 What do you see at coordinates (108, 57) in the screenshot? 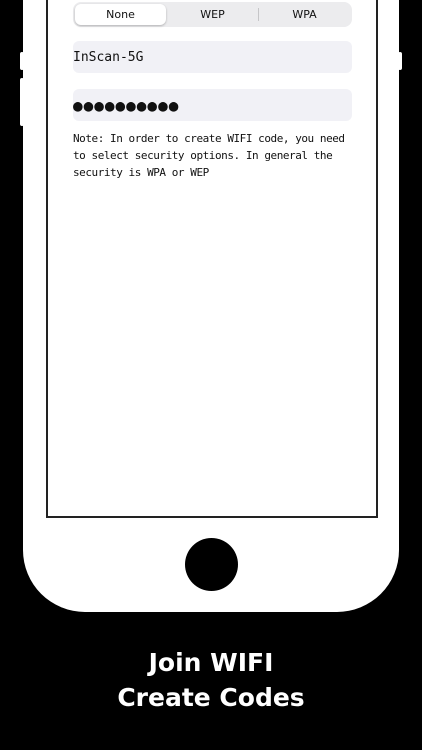
I see `ssid-value: InScan-5G` at bounding box center [108, 57].